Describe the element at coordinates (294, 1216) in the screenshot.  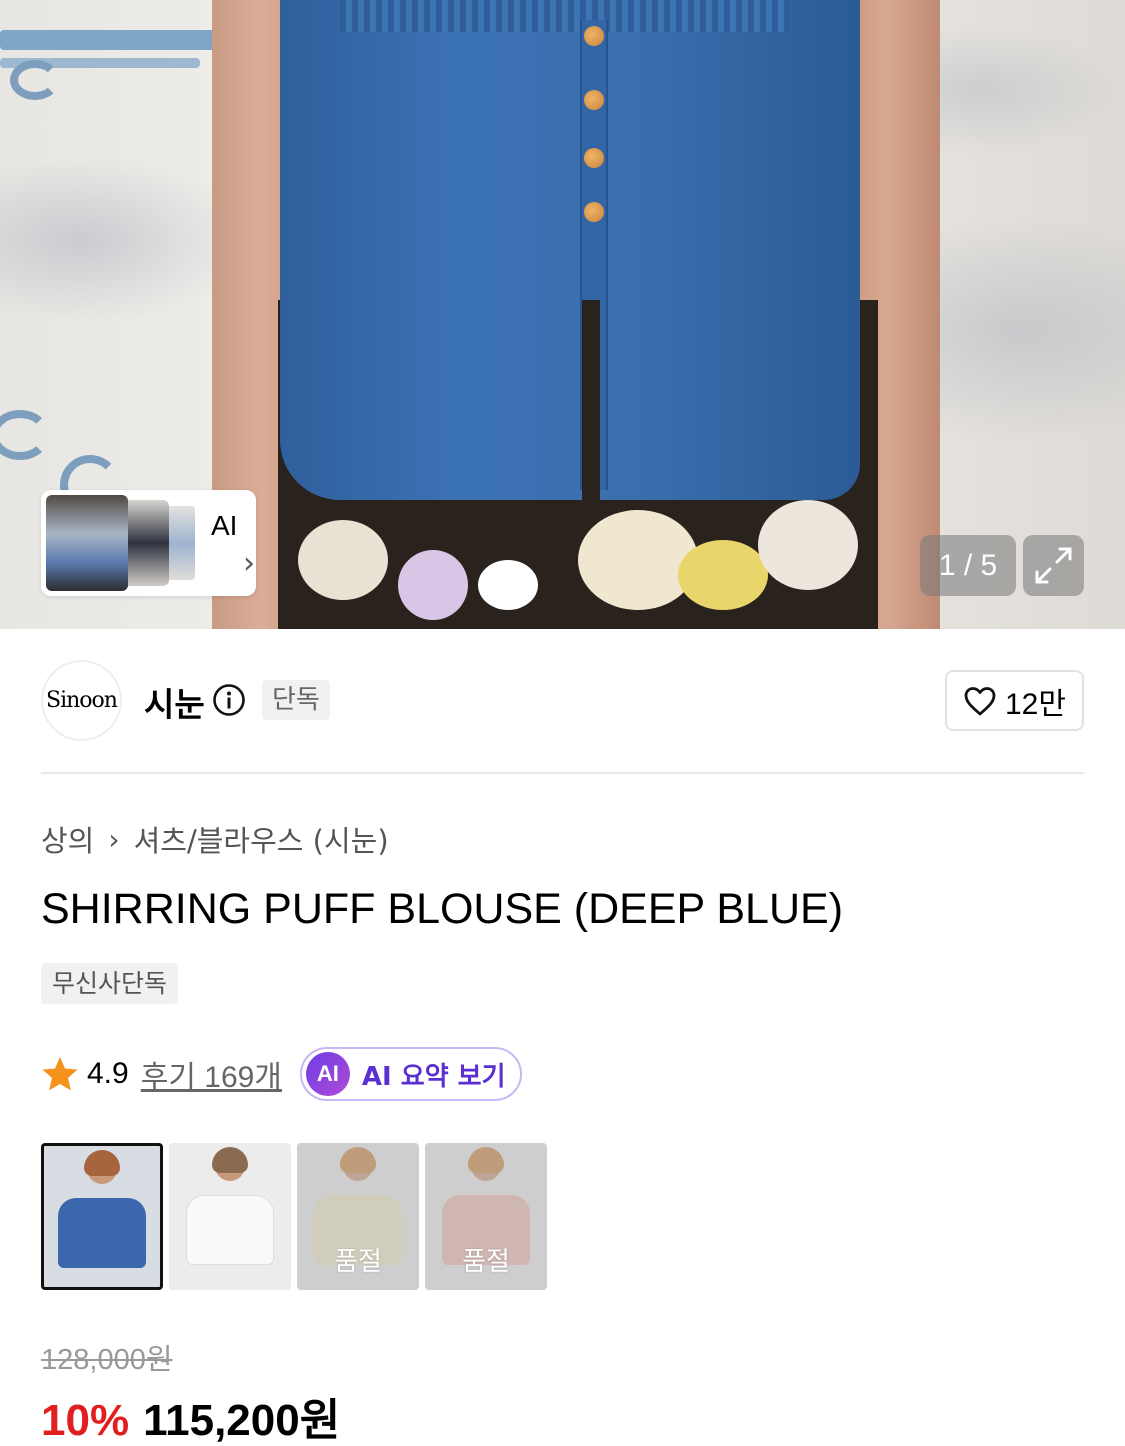
I see `color-options: 품절 품절` at that location.